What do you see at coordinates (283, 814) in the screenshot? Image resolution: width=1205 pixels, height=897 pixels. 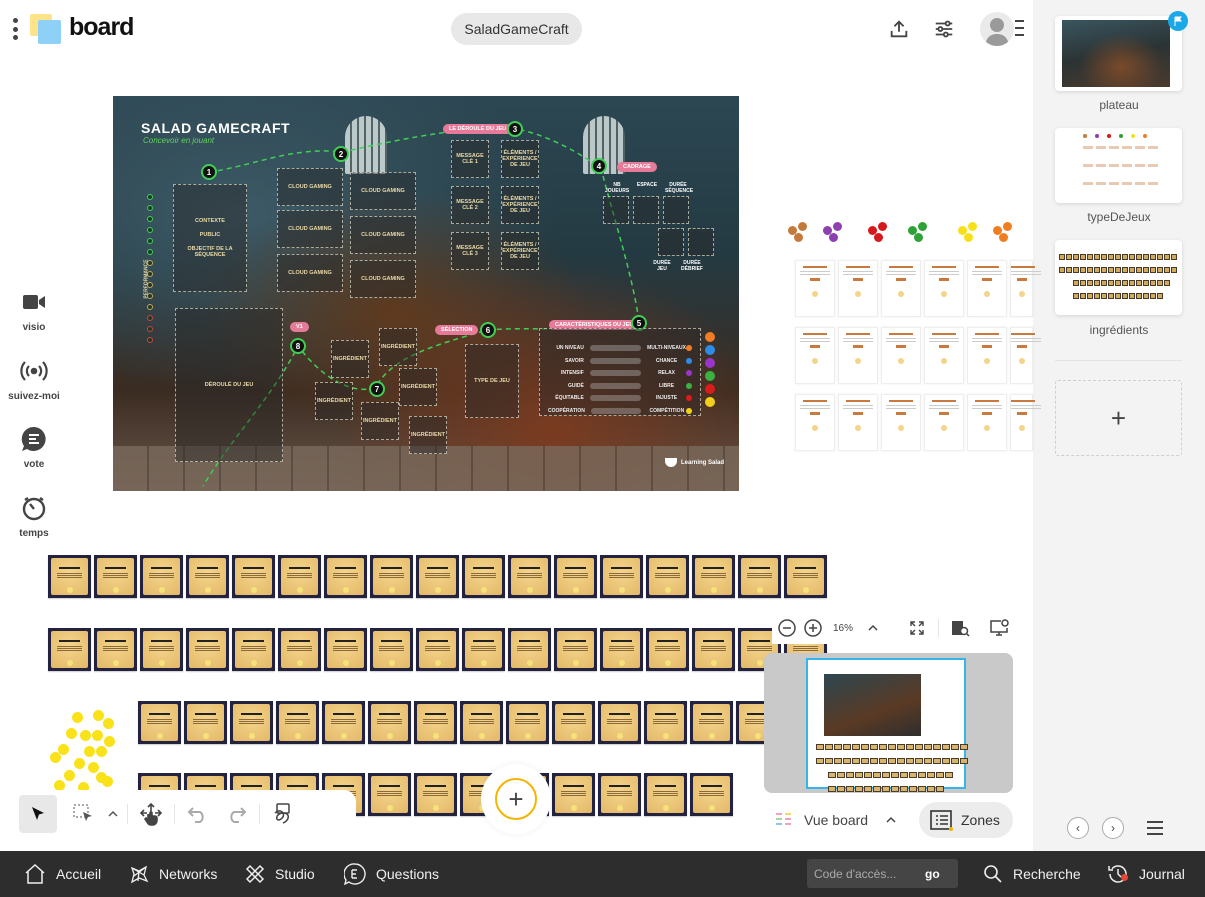 I see `ink-draw-icon` at bounding box center [283, 814].